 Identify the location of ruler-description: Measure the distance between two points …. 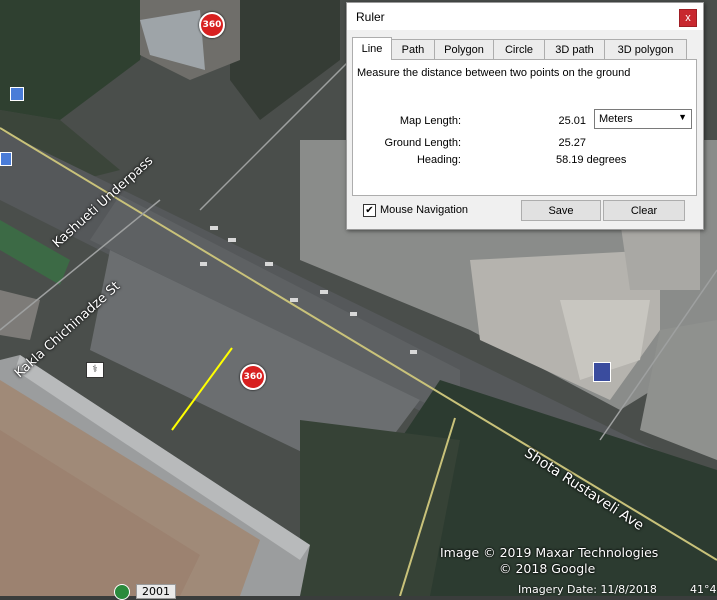
(494, 73).